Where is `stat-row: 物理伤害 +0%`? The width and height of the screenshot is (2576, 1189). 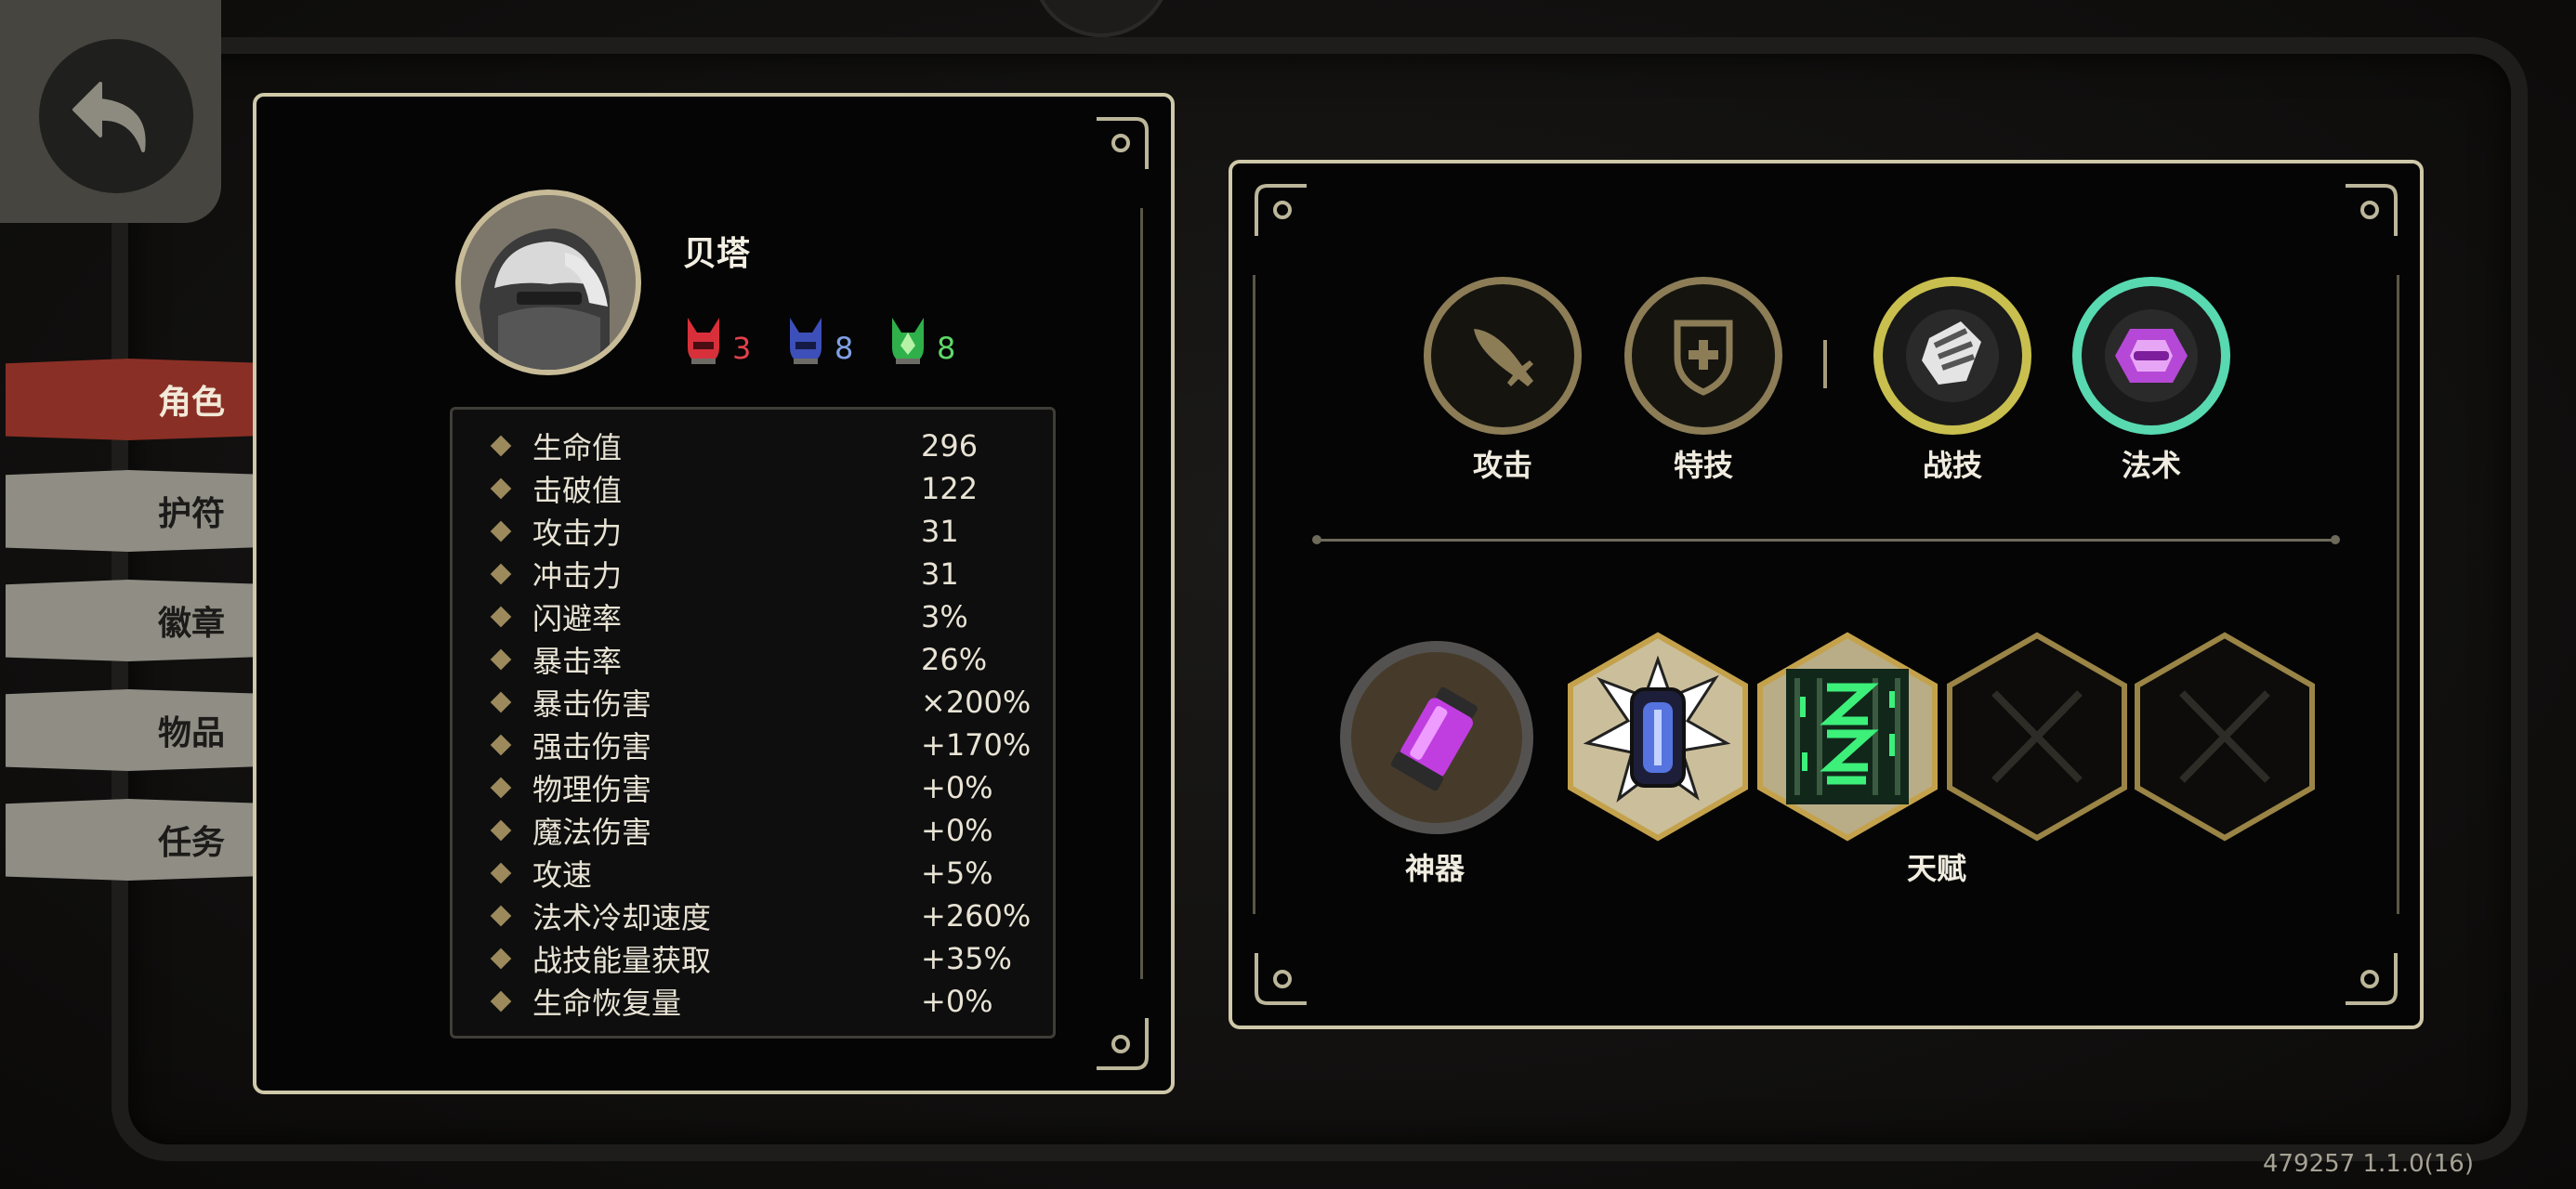 stat-row: 物理伤害 +0% is located at coordinates (741, 788).